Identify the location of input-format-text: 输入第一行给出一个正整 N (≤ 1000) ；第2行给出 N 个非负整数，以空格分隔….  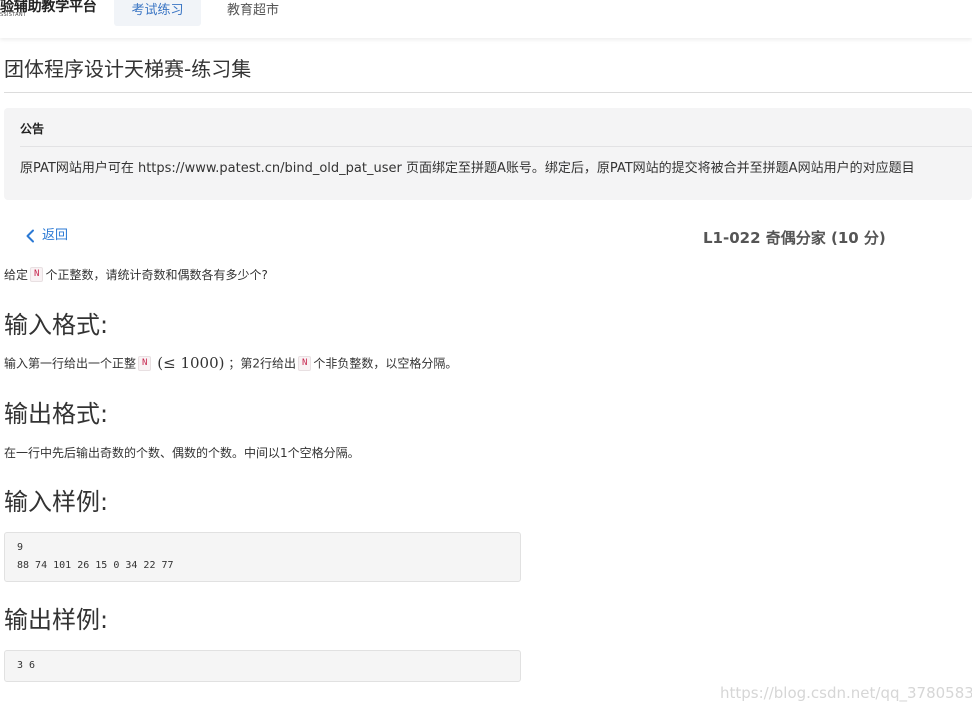
(230, 363).